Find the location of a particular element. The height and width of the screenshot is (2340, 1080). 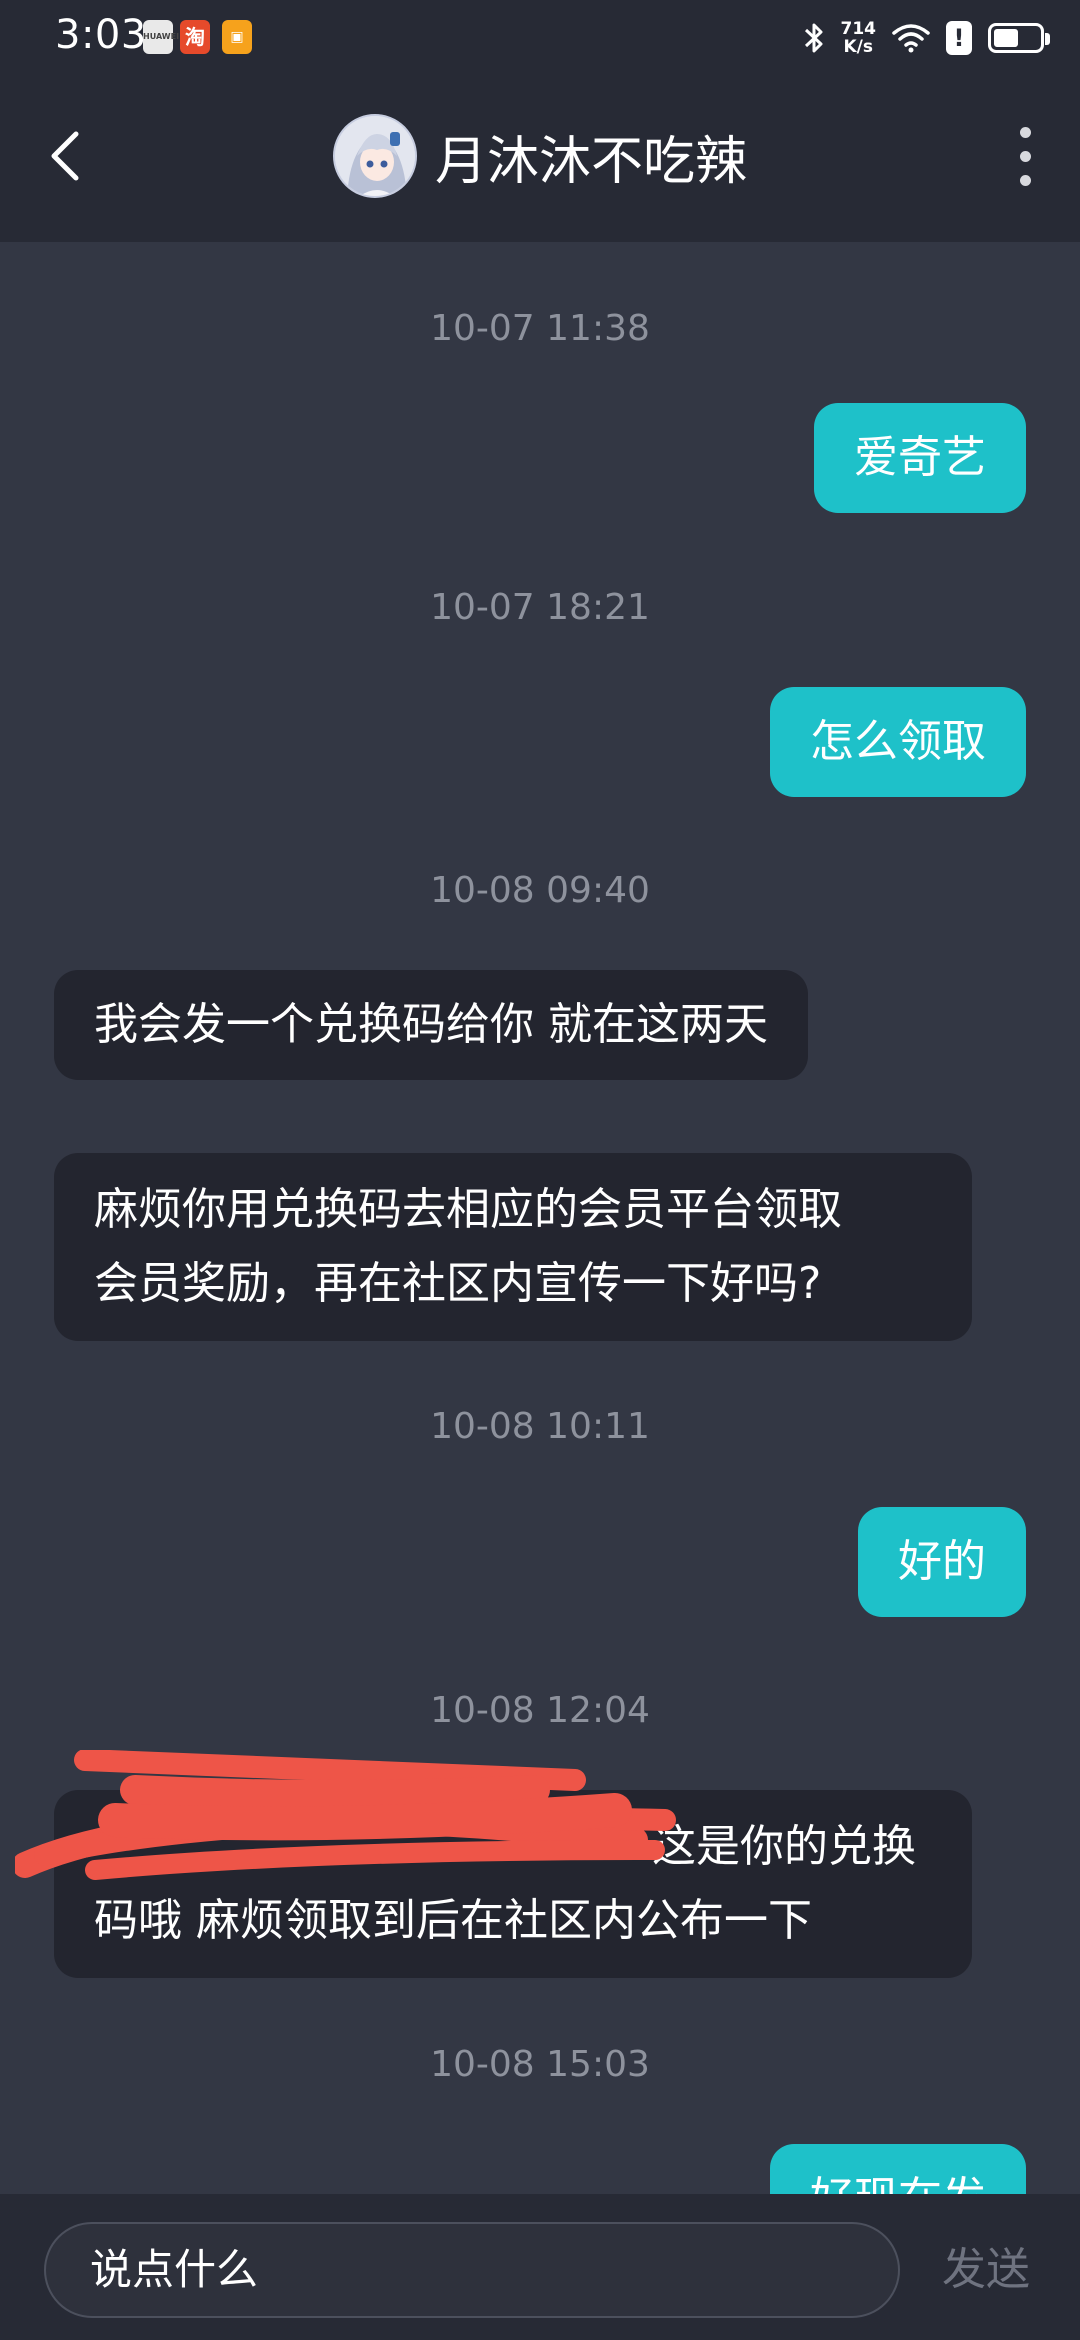

message-input: 说点什么 is located at coordinates (472, 2270).